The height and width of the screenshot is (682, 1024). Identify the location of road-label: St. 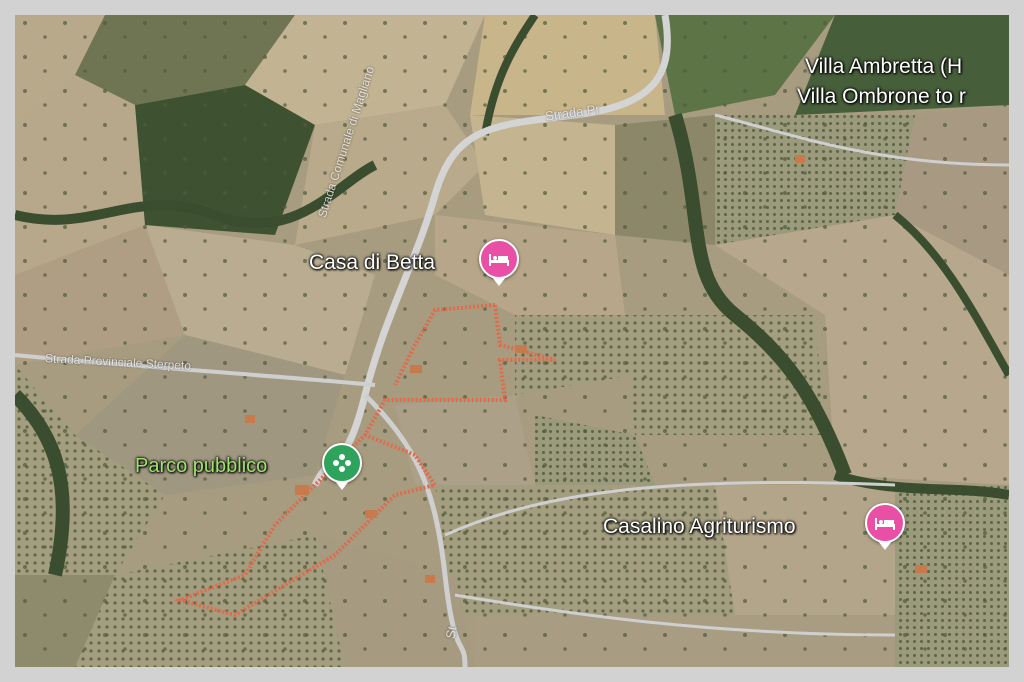
(451, 632).